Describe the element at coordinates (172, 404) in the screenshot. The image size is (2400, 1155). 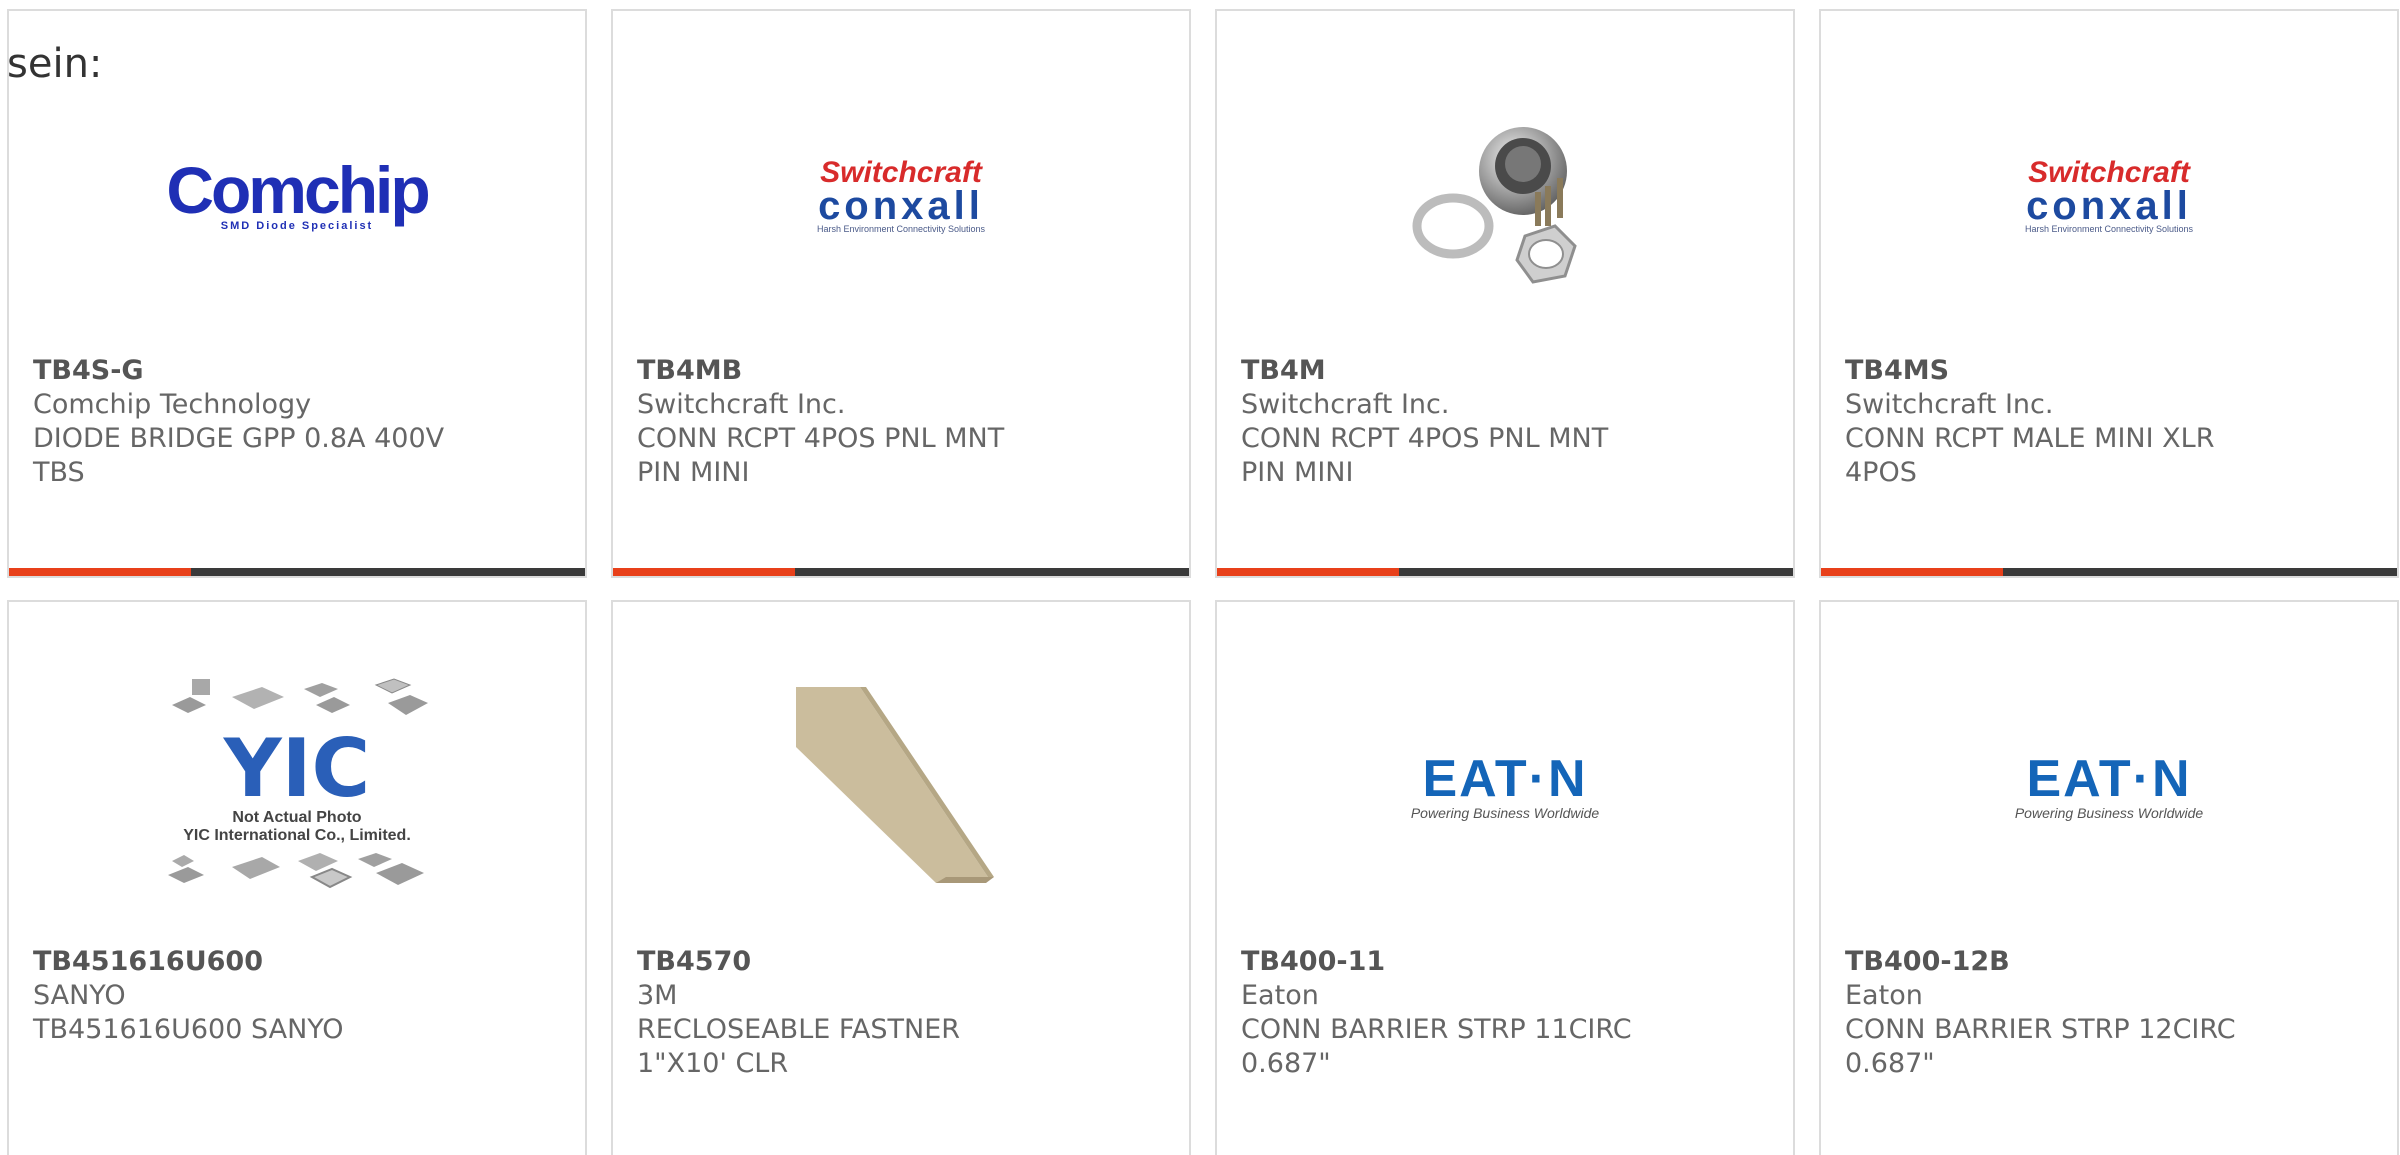
I see `manufacturer: Comchip Technology` at that location.